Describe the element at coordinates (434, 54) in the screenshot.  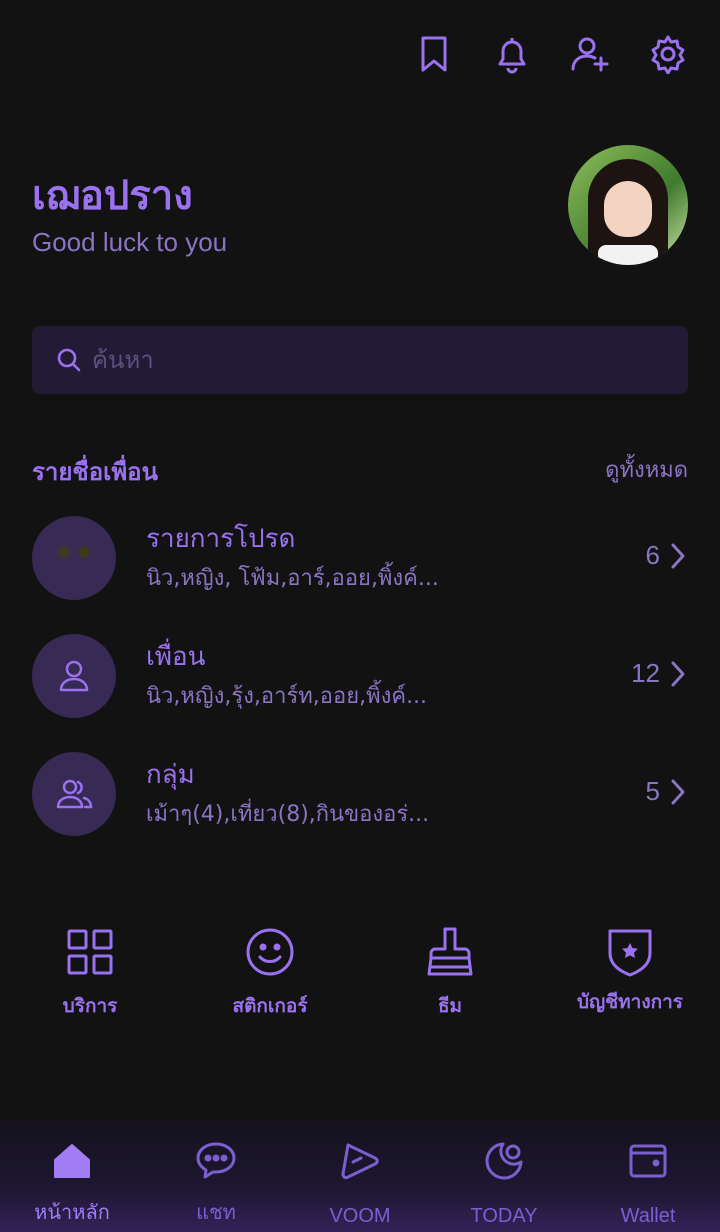
I see `bookmark-icon` at that location.